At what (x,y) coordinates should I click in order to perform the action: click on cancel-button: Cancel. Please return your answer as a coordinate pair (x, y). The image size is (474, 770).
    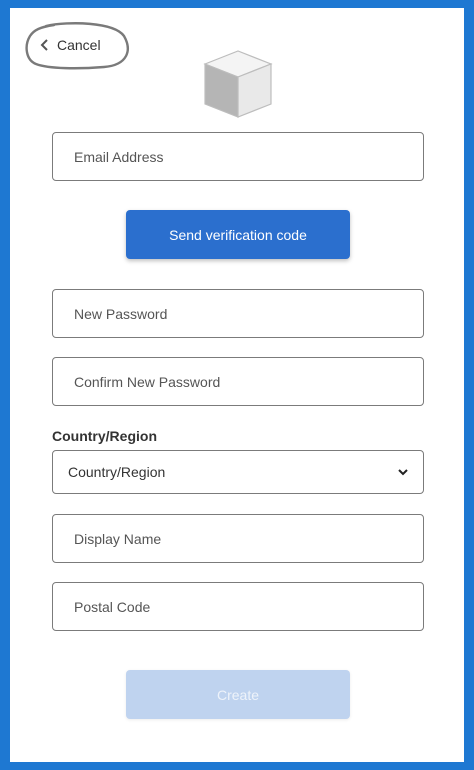
    Looking at the image, I should click on (70, 45).